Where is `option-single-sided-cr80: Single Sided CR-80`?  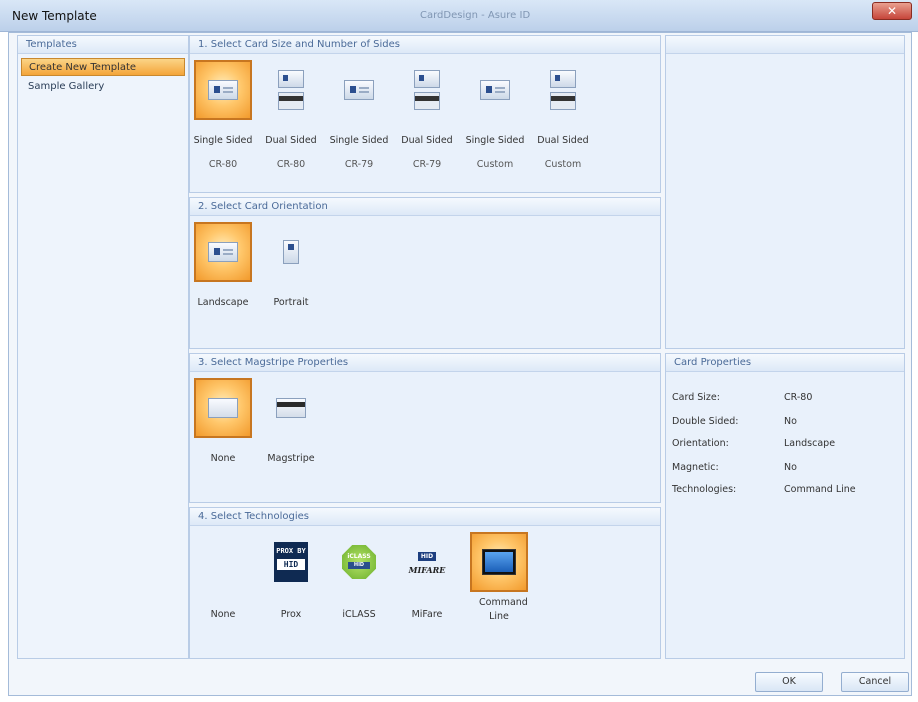 option-single-sided-cr80: Single Sided CR-80 is located at coordinates (223, 116).